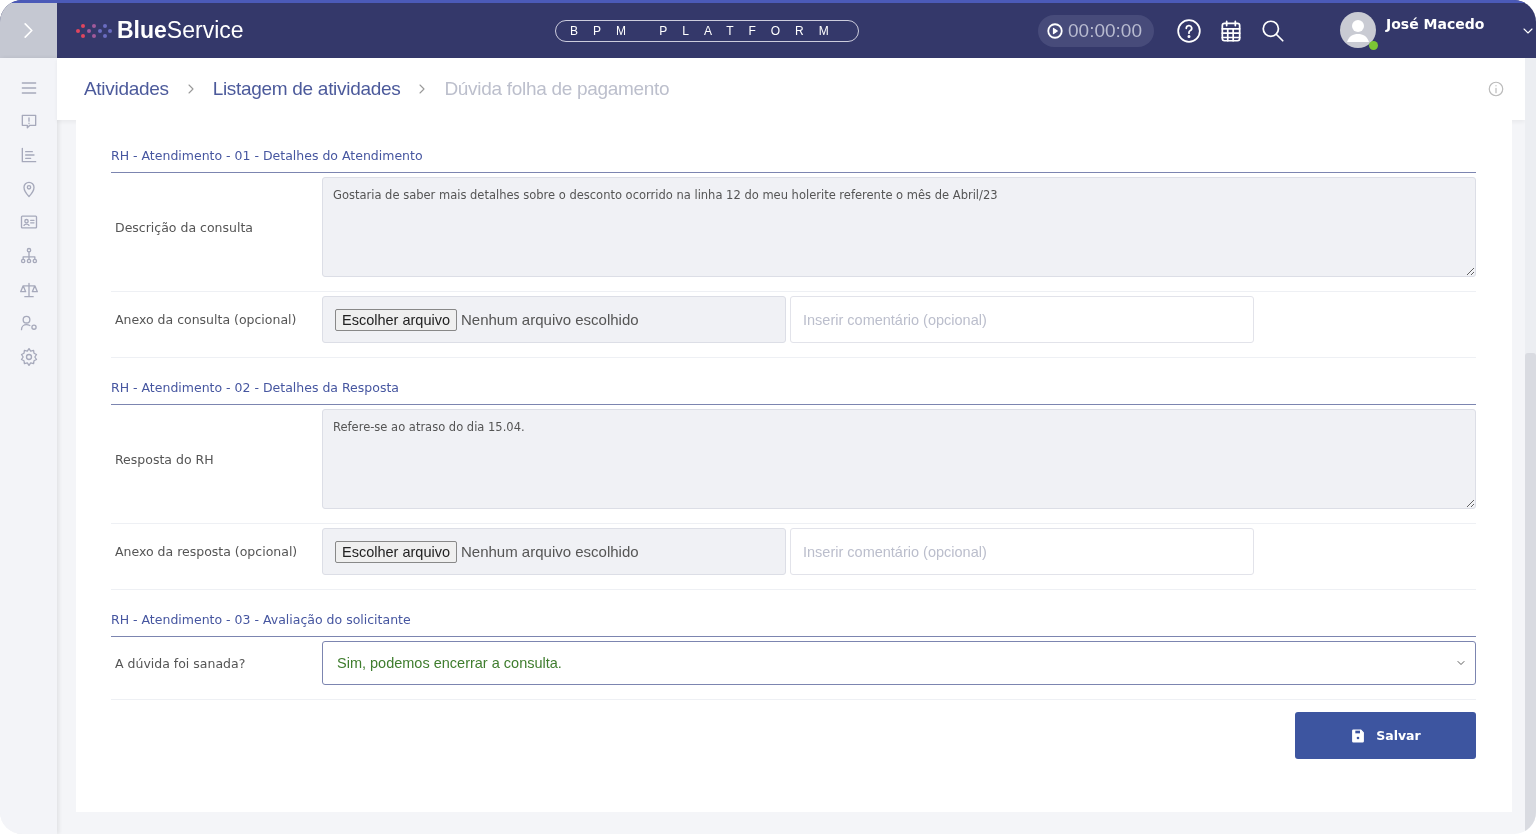  I want to click on search-icon, so click(1273, 30).